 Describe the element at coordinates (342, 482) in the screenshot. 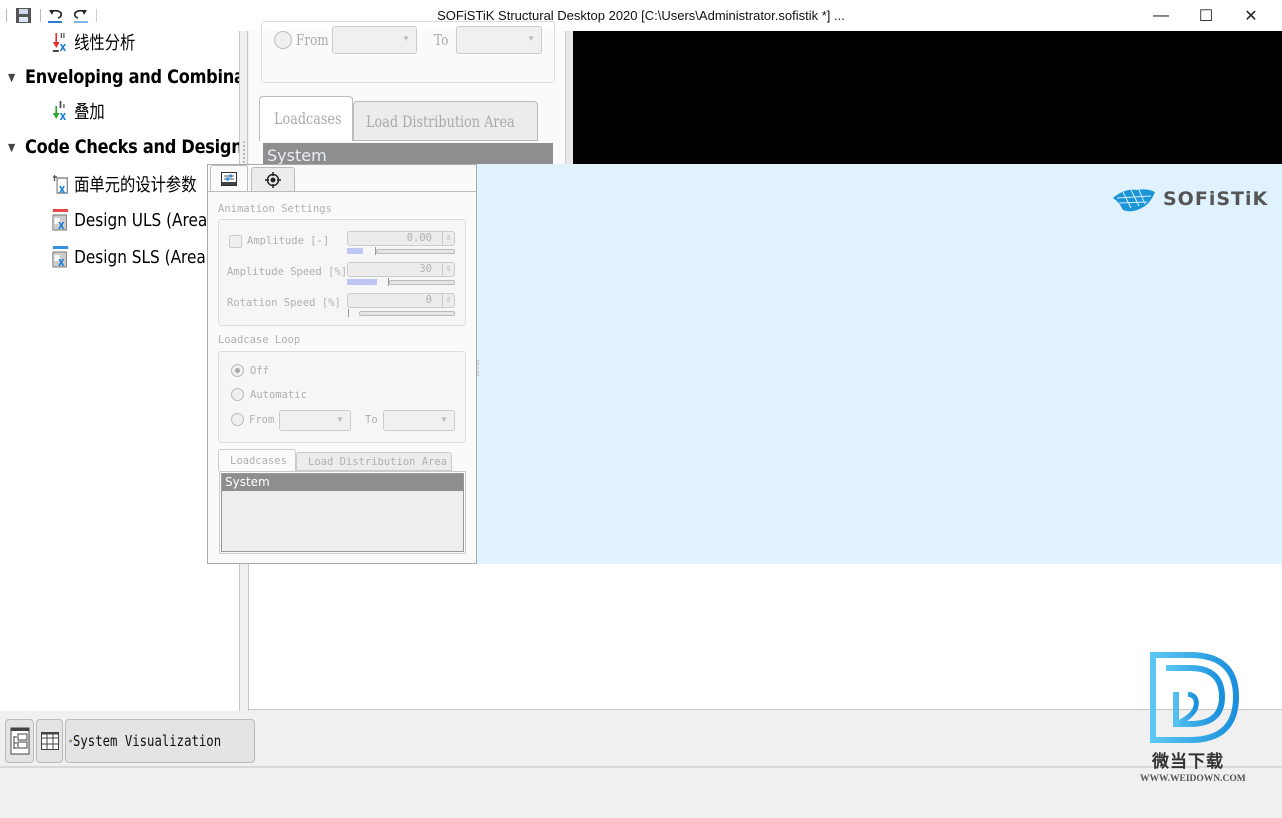

I see `list-item-system: System` at that location.